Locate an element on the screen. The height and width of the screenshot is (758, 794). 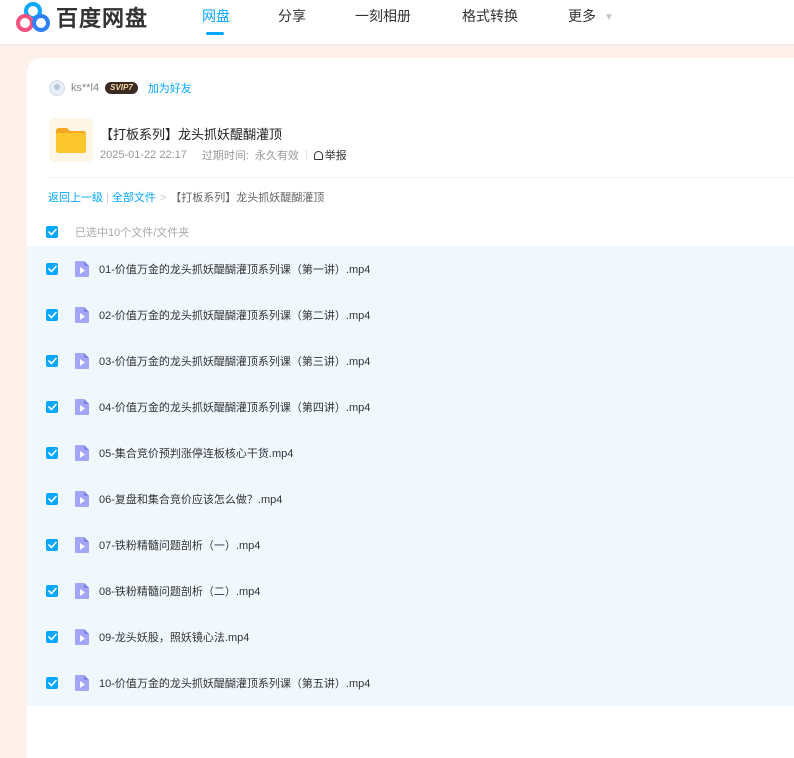
baidu-netdisk-logo-icon is located at coordinates (33, 17).